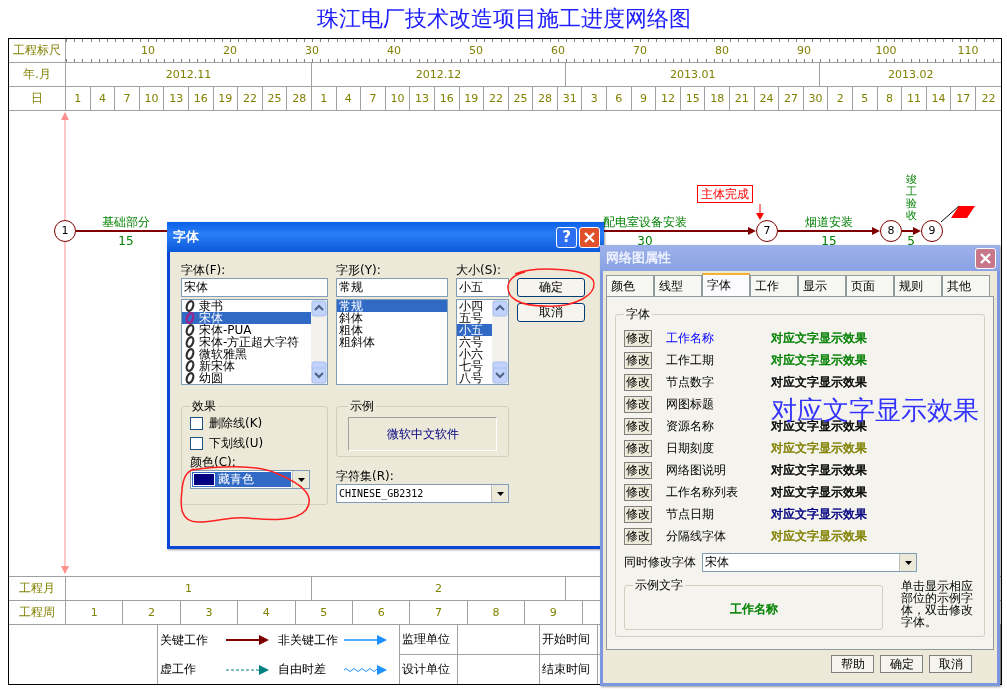 This screenshot has height=692, width=1007. Describe the element at coordinates (302, 669) in the screenshot. I see `legend-label: 自由时差` at that location.